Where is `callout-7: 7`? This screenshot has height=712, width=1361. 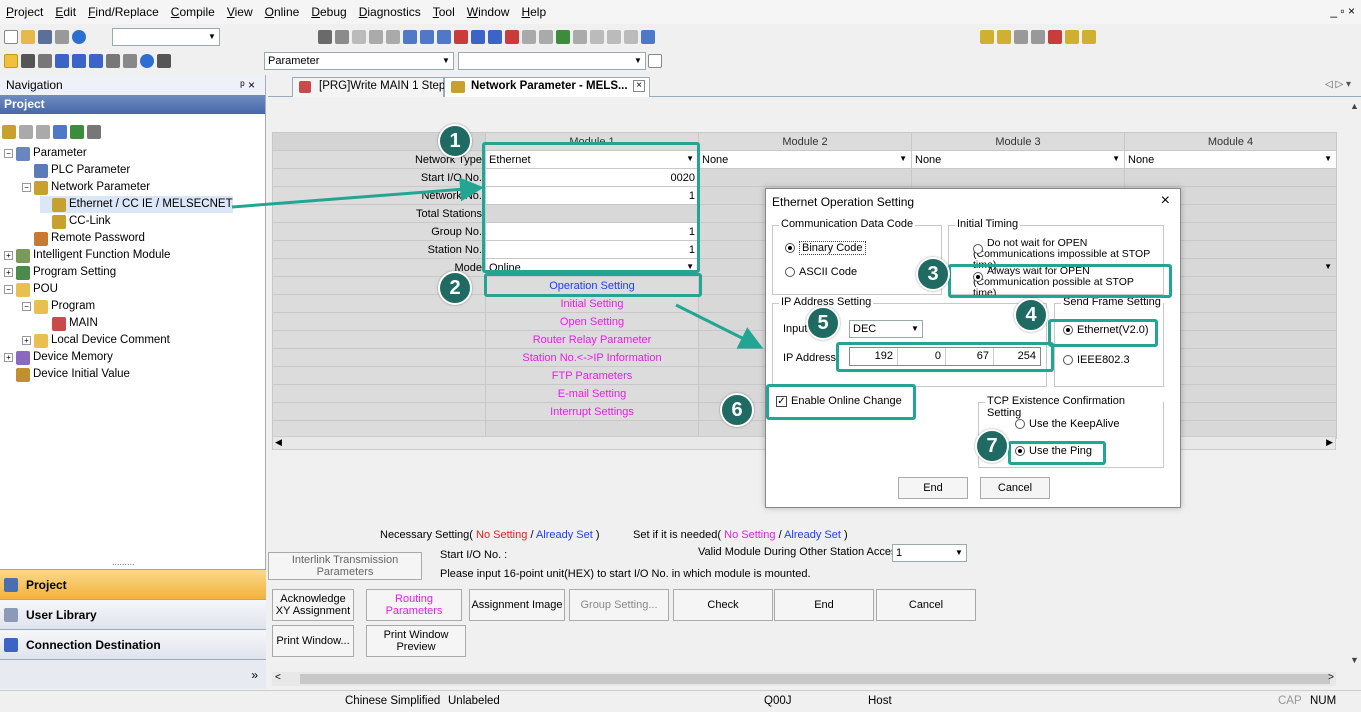
callout-7: 7 is located at coordinates (992, 446).